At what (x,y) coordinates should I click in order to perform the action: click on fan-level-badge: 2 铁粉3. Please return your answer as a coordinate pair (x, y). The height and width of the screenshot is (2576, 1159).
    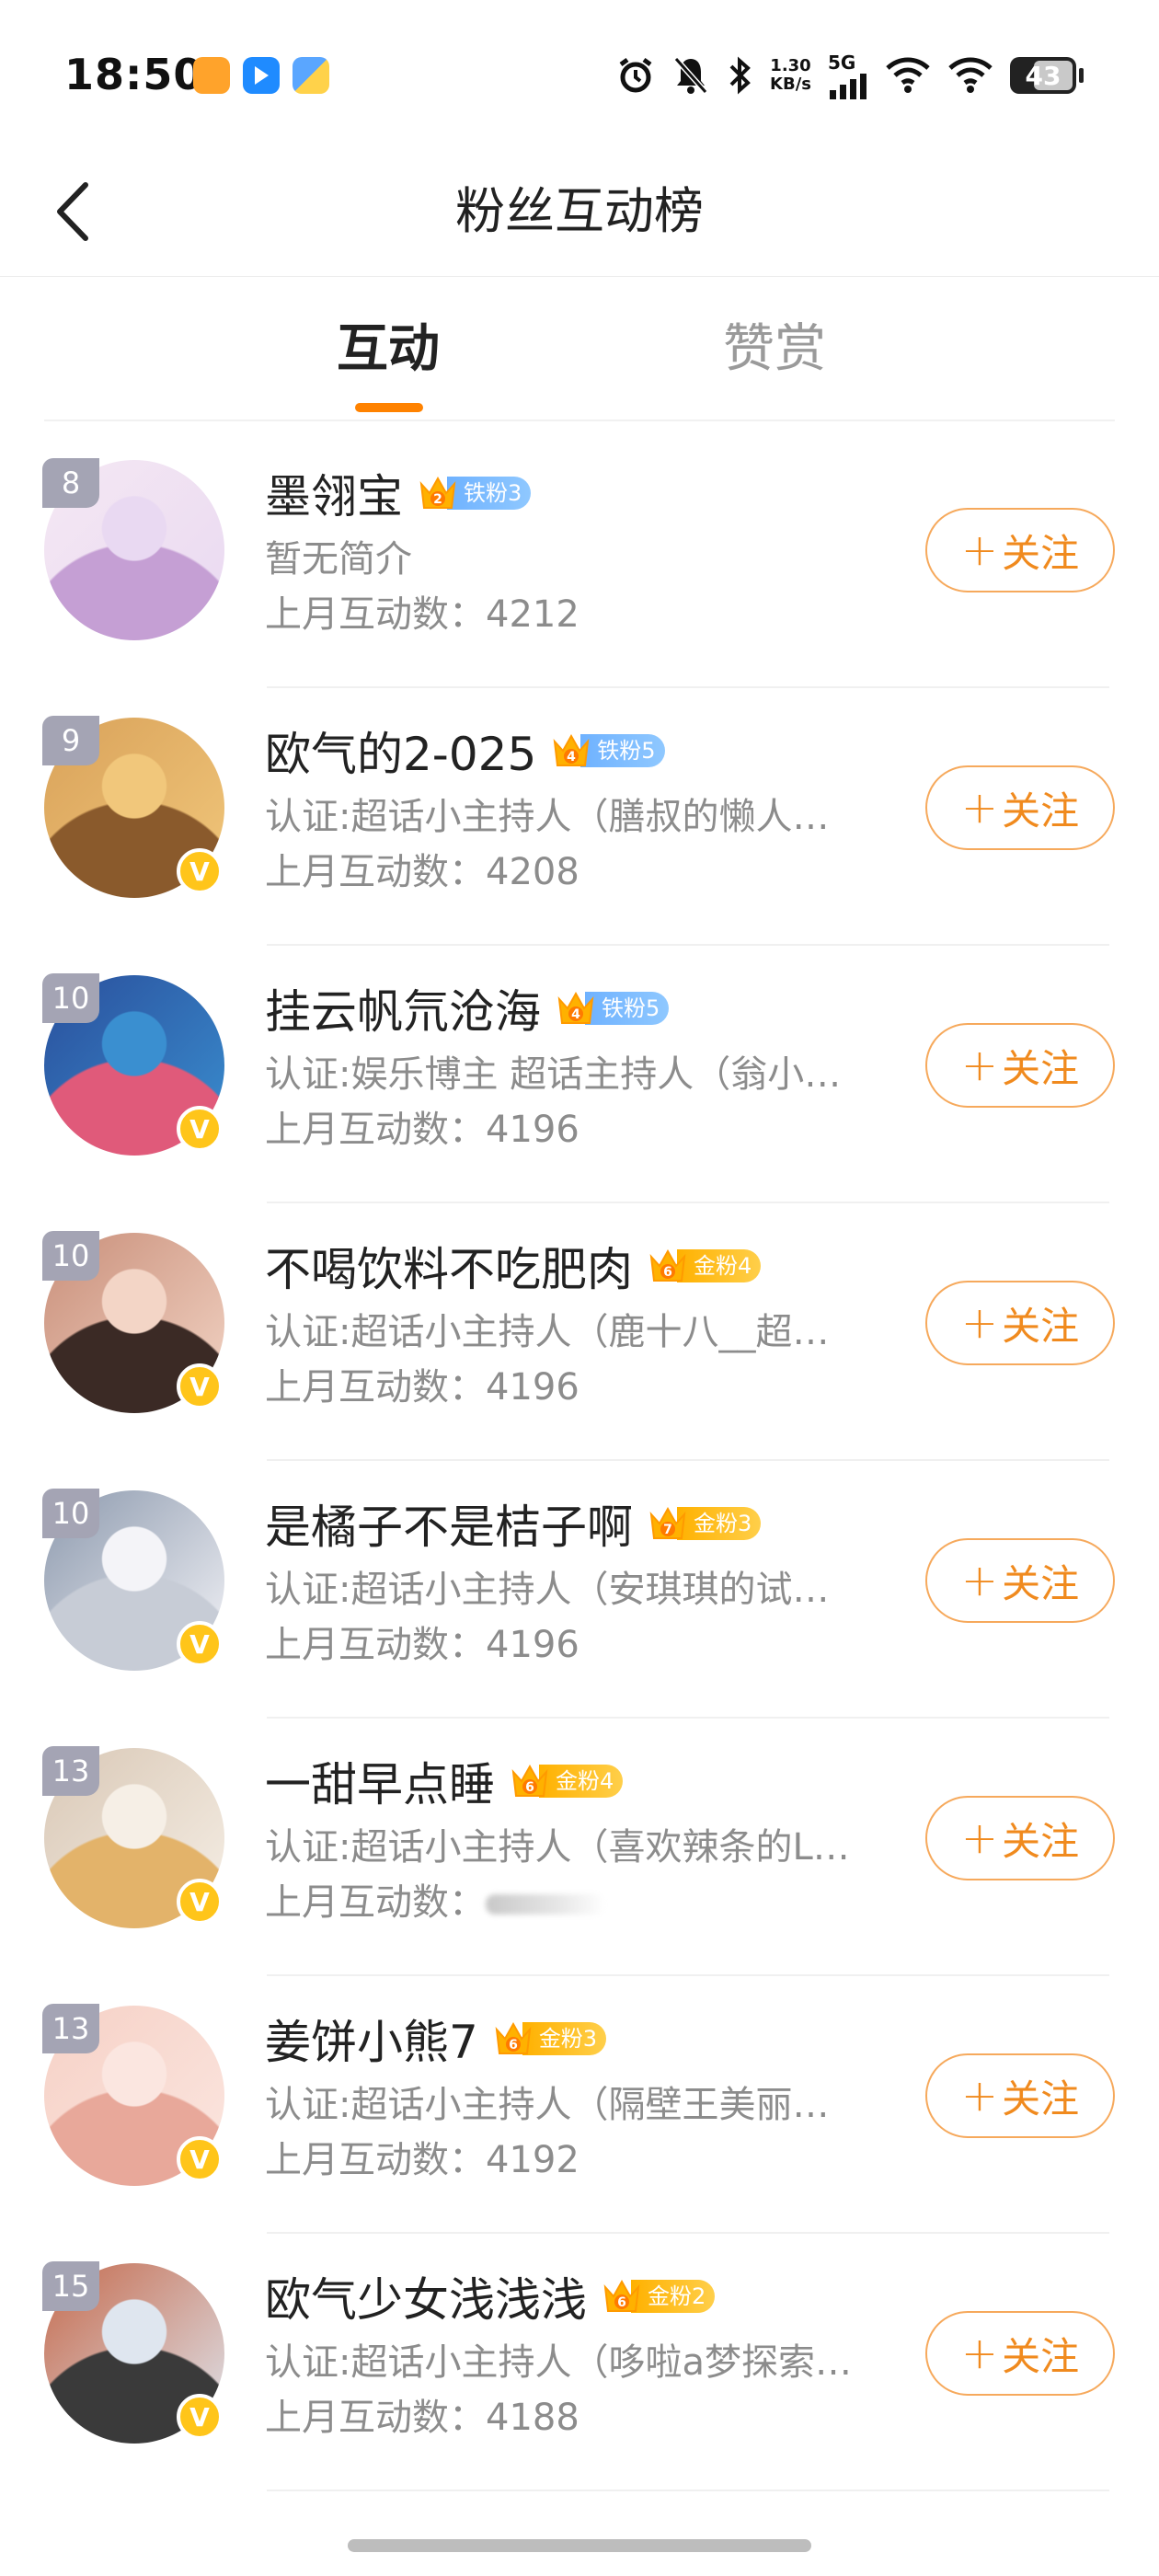
    Looking at the image, I should click on (474, 493).